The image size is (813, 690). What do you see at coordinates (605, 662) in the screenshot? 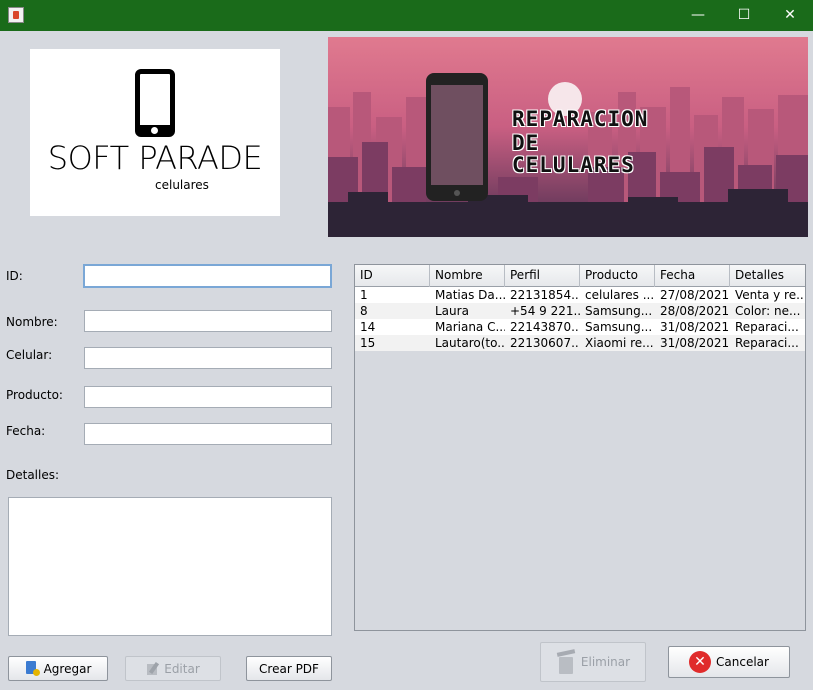
I see `eliminar-label: Eliminar` at bounding box center [605, 662].